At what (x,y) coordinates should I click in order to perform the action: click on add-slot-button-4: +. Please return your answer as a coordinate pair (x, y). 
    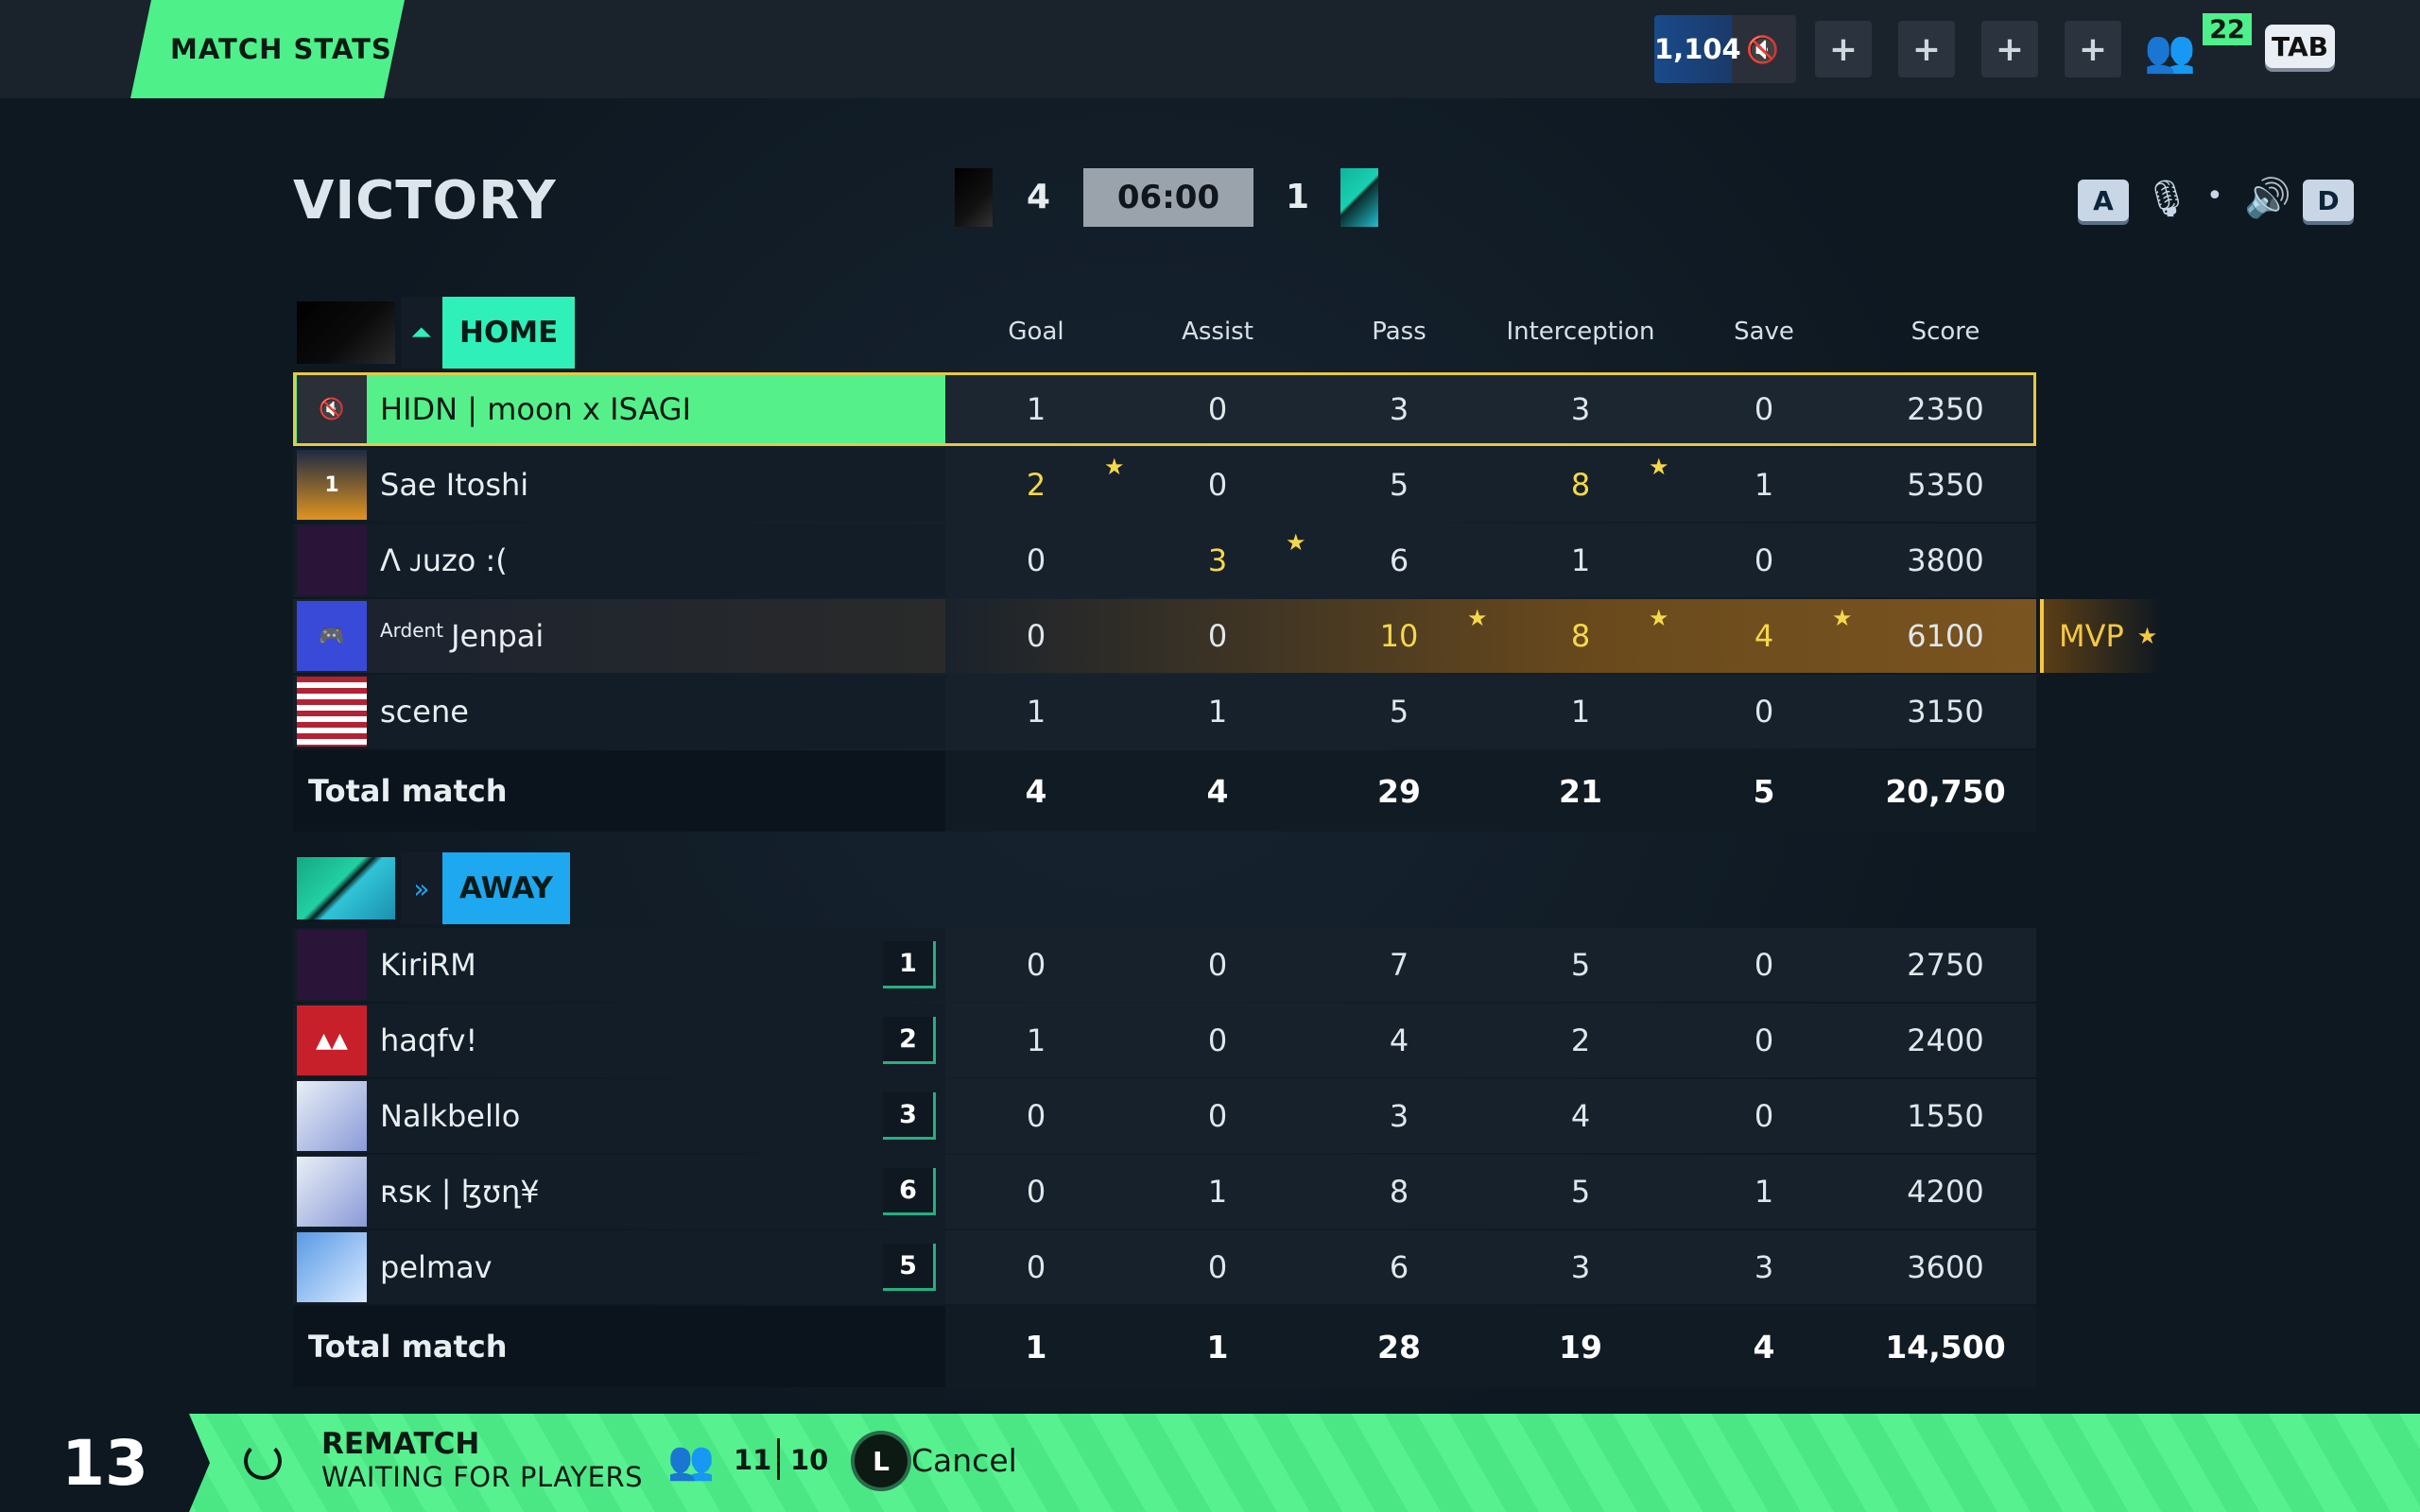
    Looking at the image, I should click on (2093, 49).